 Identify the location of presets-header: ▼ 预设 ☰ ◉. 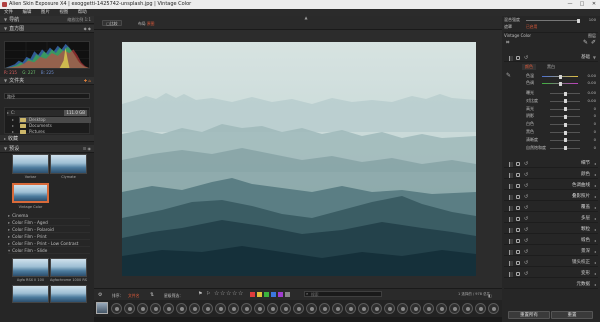
(47, 149).